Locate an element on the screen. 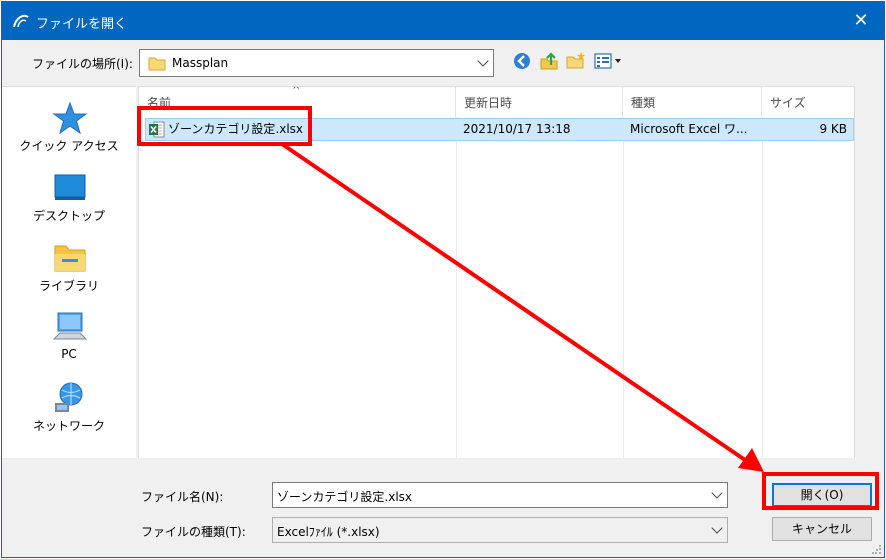 This screenshot has width=886, height=559. title-bar: ファイルを開く ✕ is located at coordinates (443, 21).